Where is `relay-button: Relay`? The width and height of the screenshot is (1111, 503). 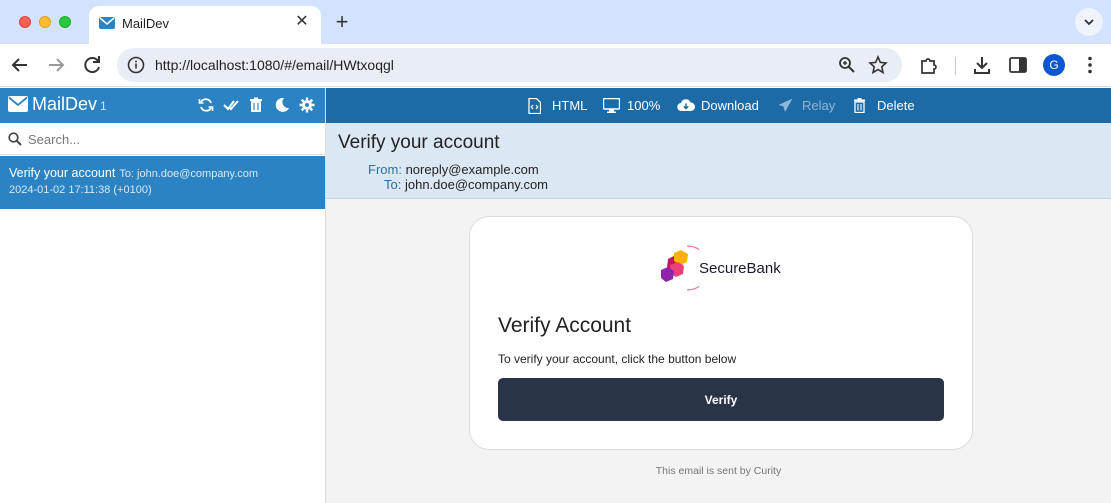
relay-button: Relay is located at coordinates (808, 106).